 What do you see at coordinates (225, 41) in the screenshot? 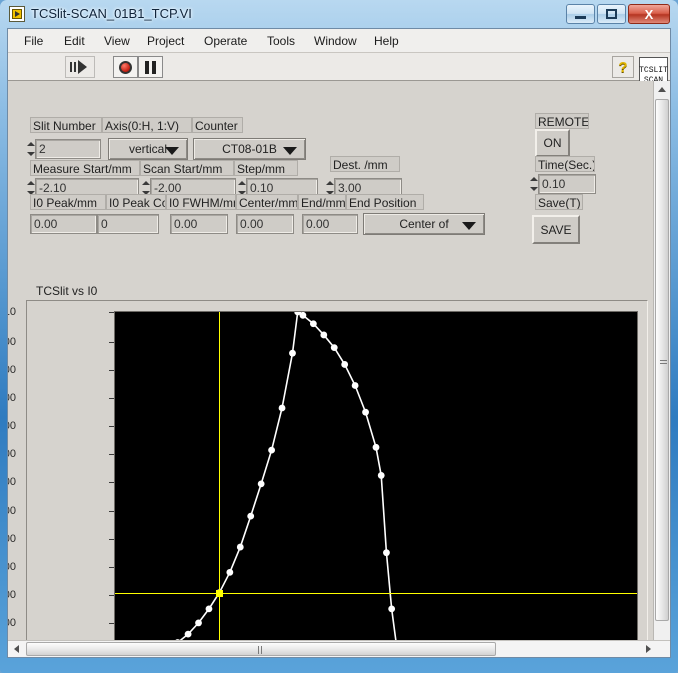
I see `menu-operate: Operate` at bounding box center [225, 41].